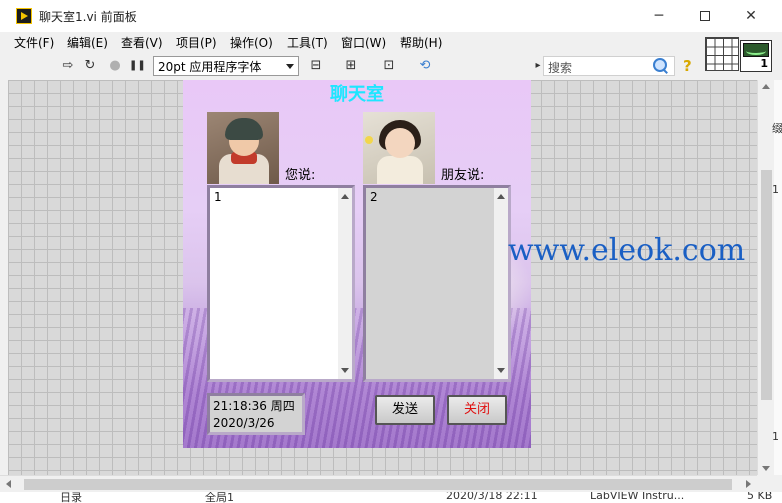  What do you see at coordinates (627, 250) in the screenshot?
I see `watermark-text: www.eleok.com` at bounding box center [627, 250].